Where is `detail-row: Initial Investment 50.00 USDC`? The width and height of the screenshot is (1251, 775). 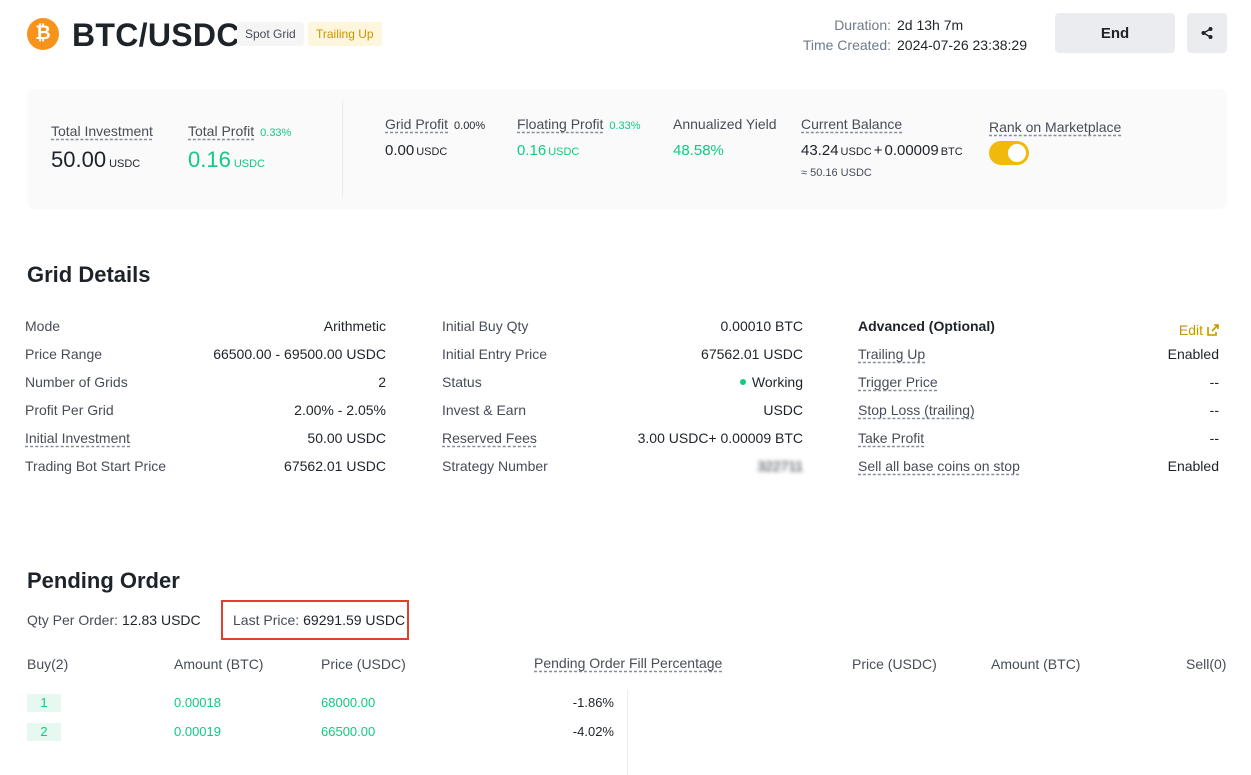 detail-row: Initial Investment 50.00 USDC is located at coordinates (205, 442).